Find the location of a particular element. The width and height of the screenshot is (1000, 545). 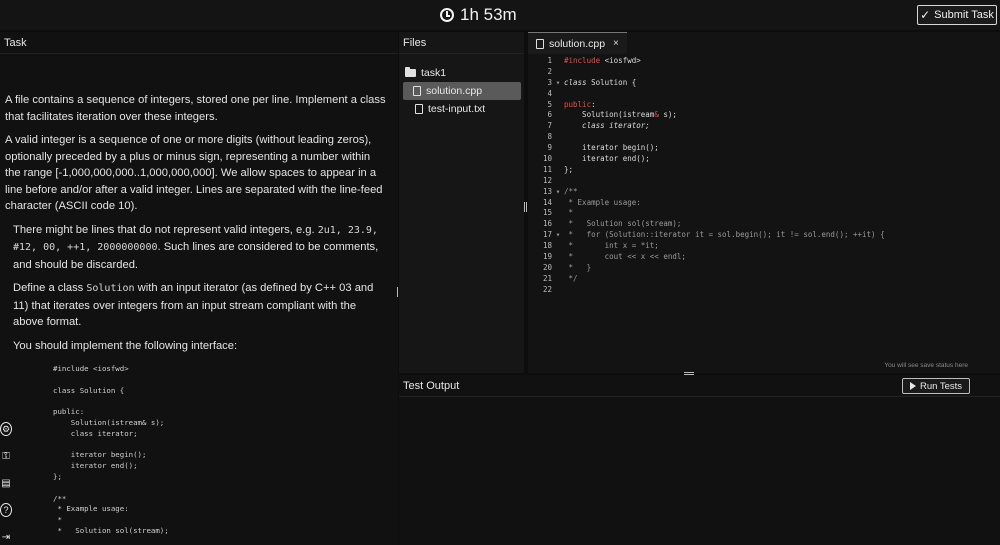

code-text: * Solution sol(stream); is located at coordinates (623, 224).